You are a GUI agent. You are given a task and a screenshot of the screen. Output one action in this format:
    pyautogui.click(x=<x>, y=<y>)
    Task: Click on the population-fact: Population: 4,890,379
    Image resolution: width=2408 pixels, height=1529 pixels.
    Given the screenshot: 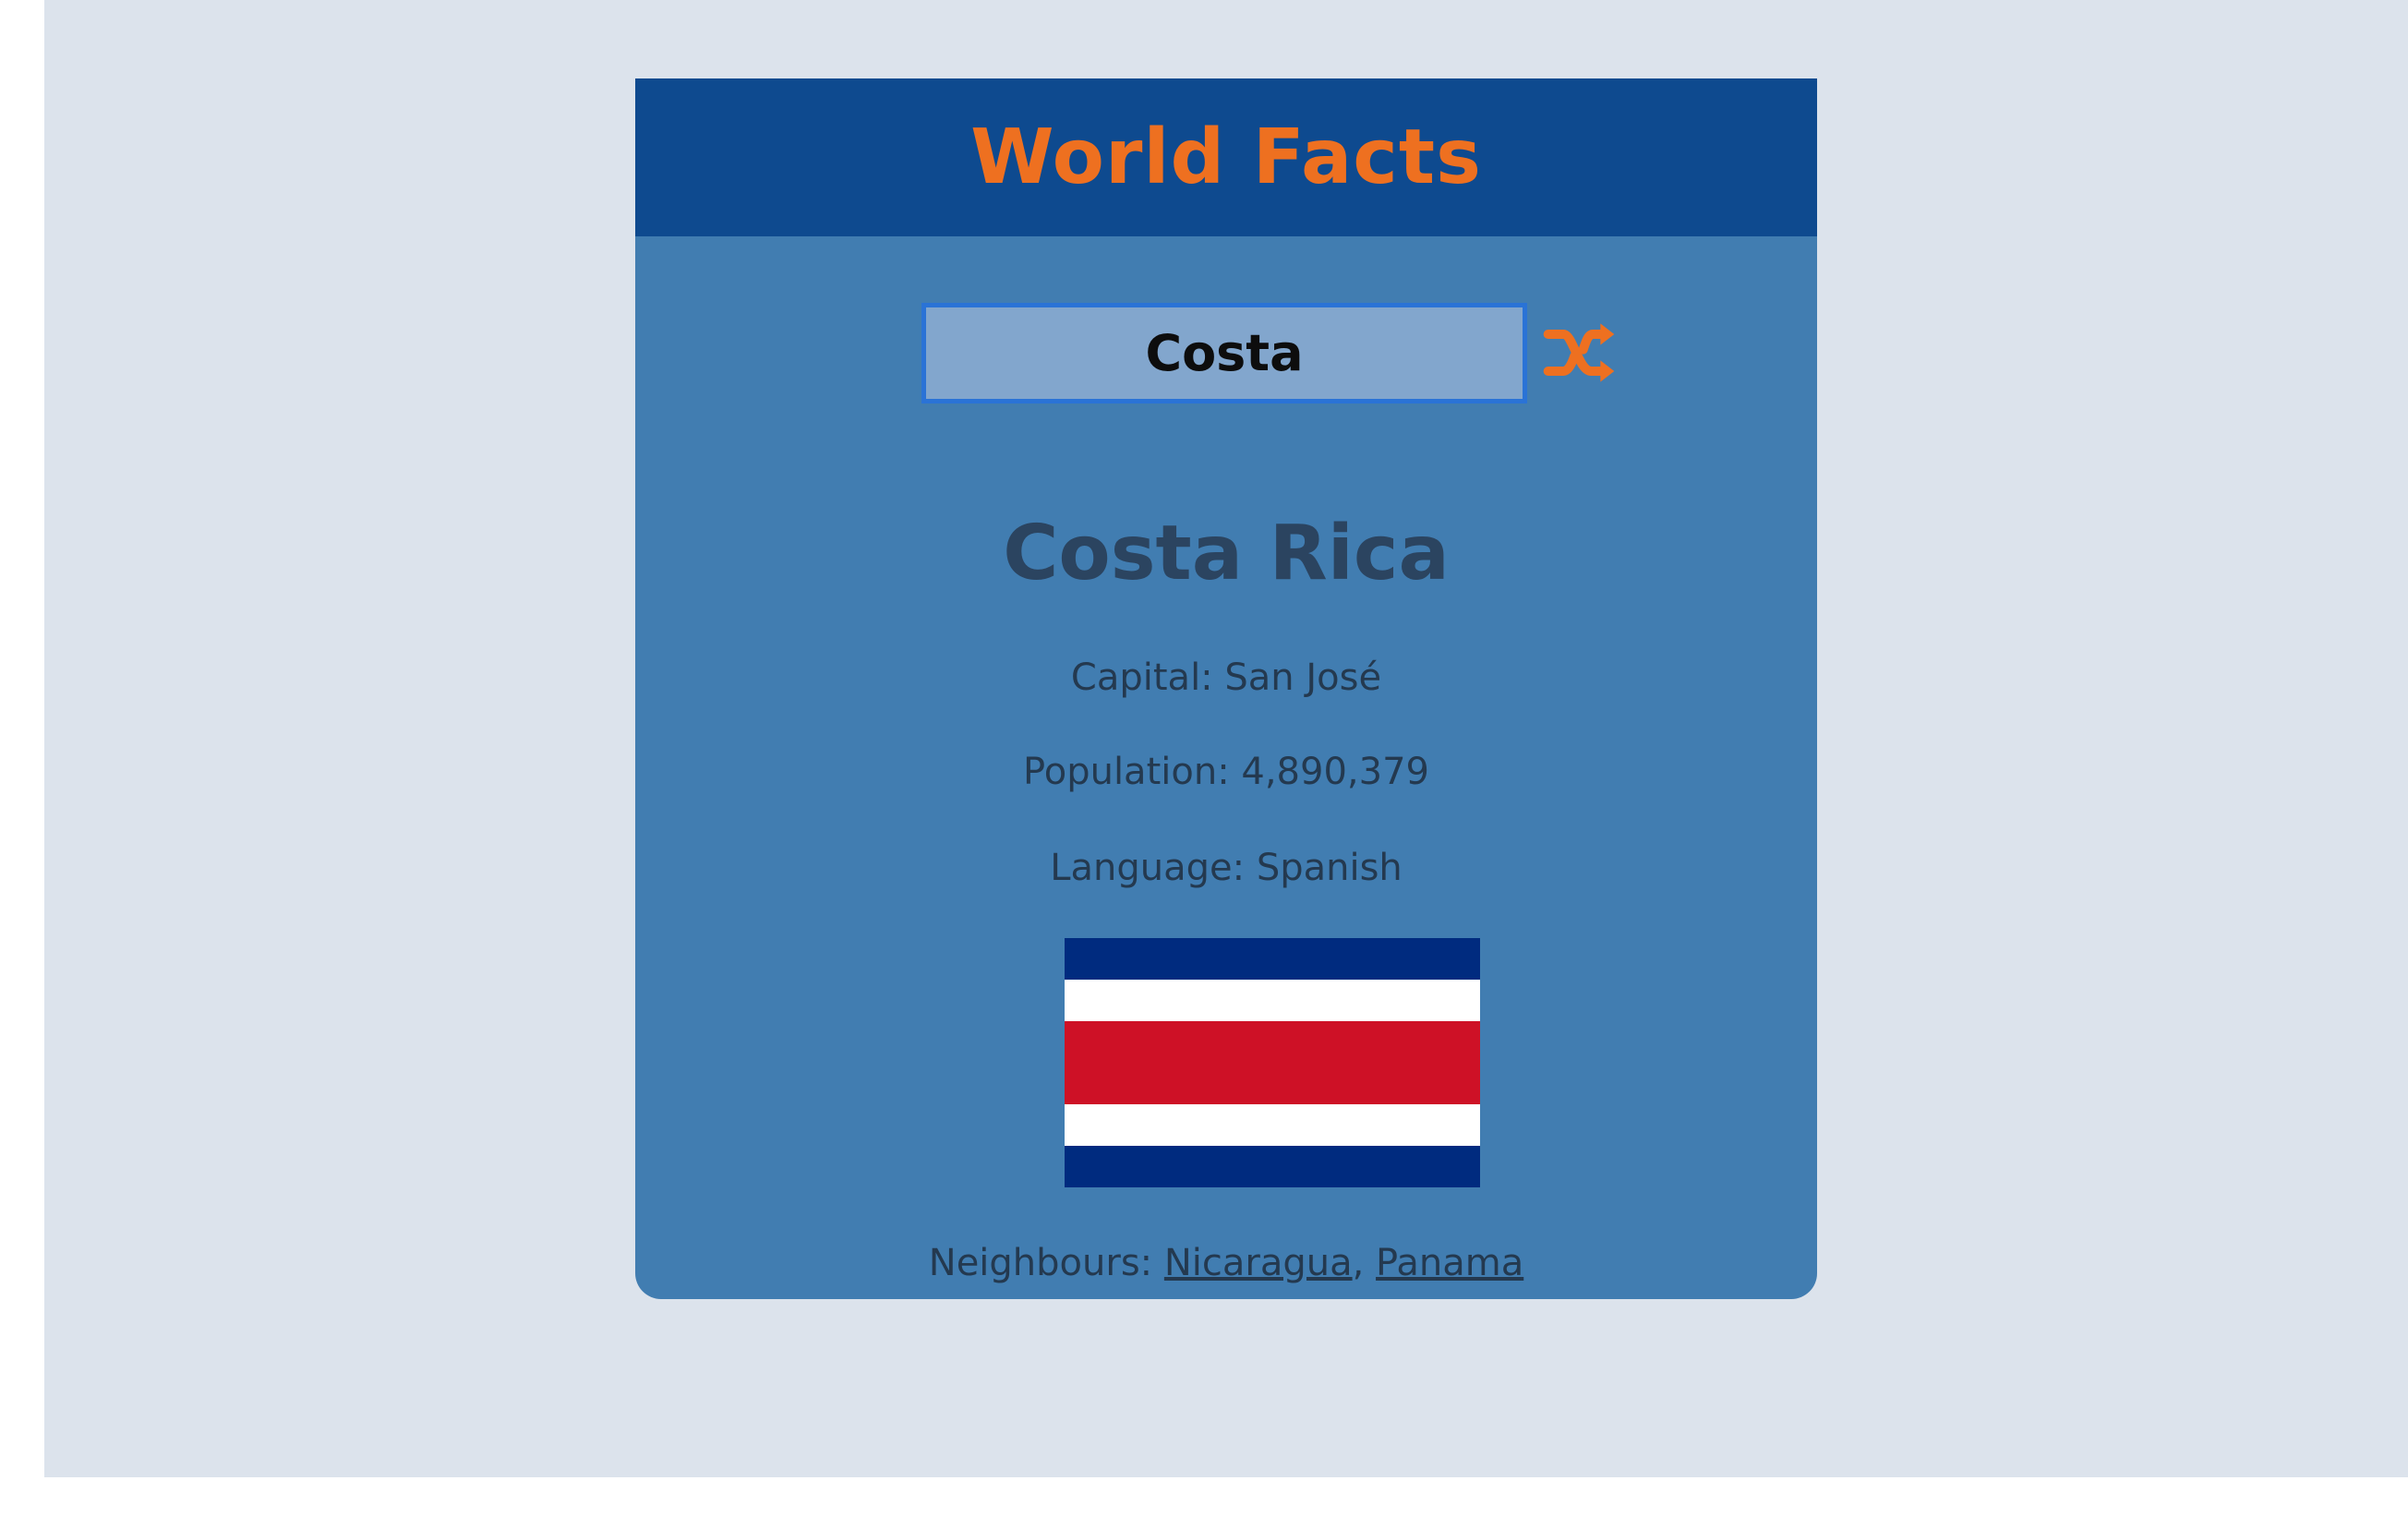 What is the action you would take?
    pyautogui.click(x=1226, y=772)
    